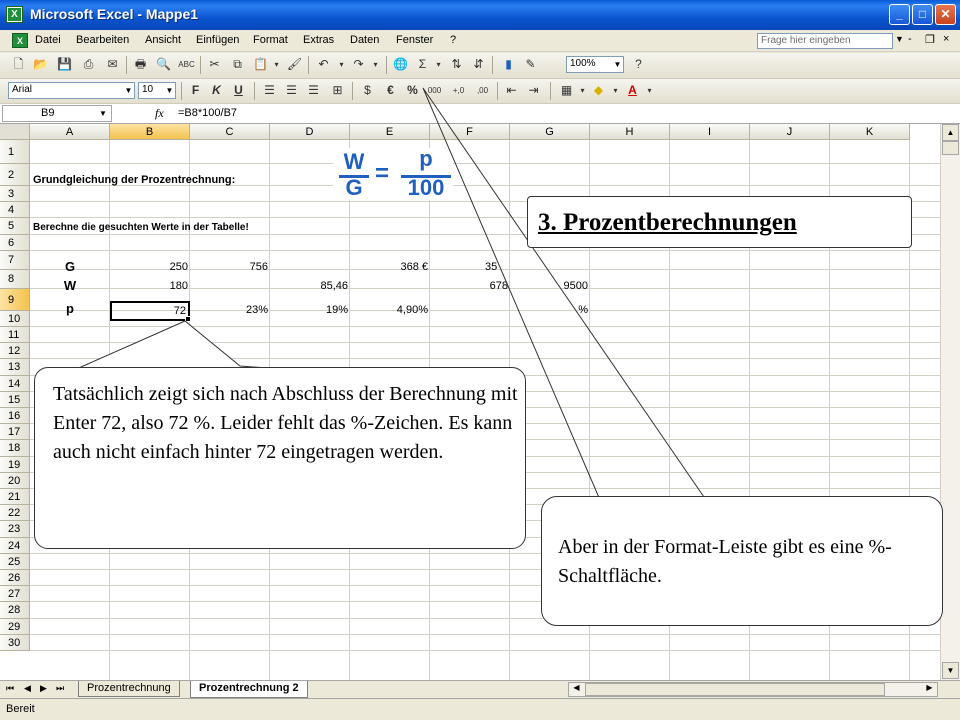 This screenshot has height=720, width=960. What do you see at coordinates (667, 222) in the screenshot?
I see `slide-title: 3. Prozentberechnungen` at bounding box center [667, 222].